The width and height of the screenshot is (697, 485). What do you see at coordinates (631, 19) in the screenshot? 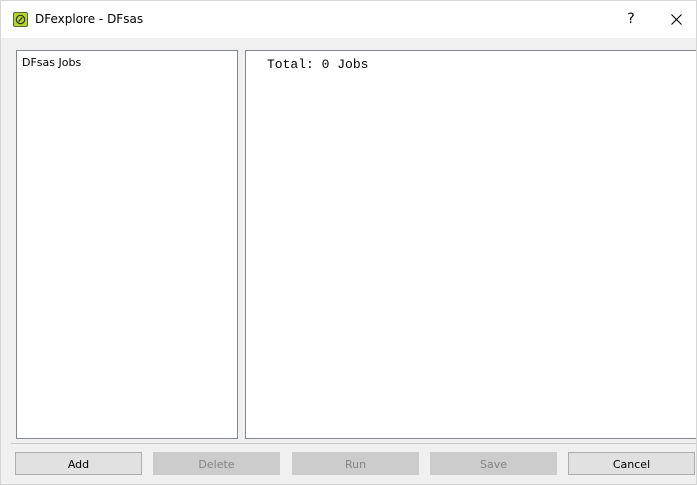
I see `help-button: ?` at bounding box center [631, 19].